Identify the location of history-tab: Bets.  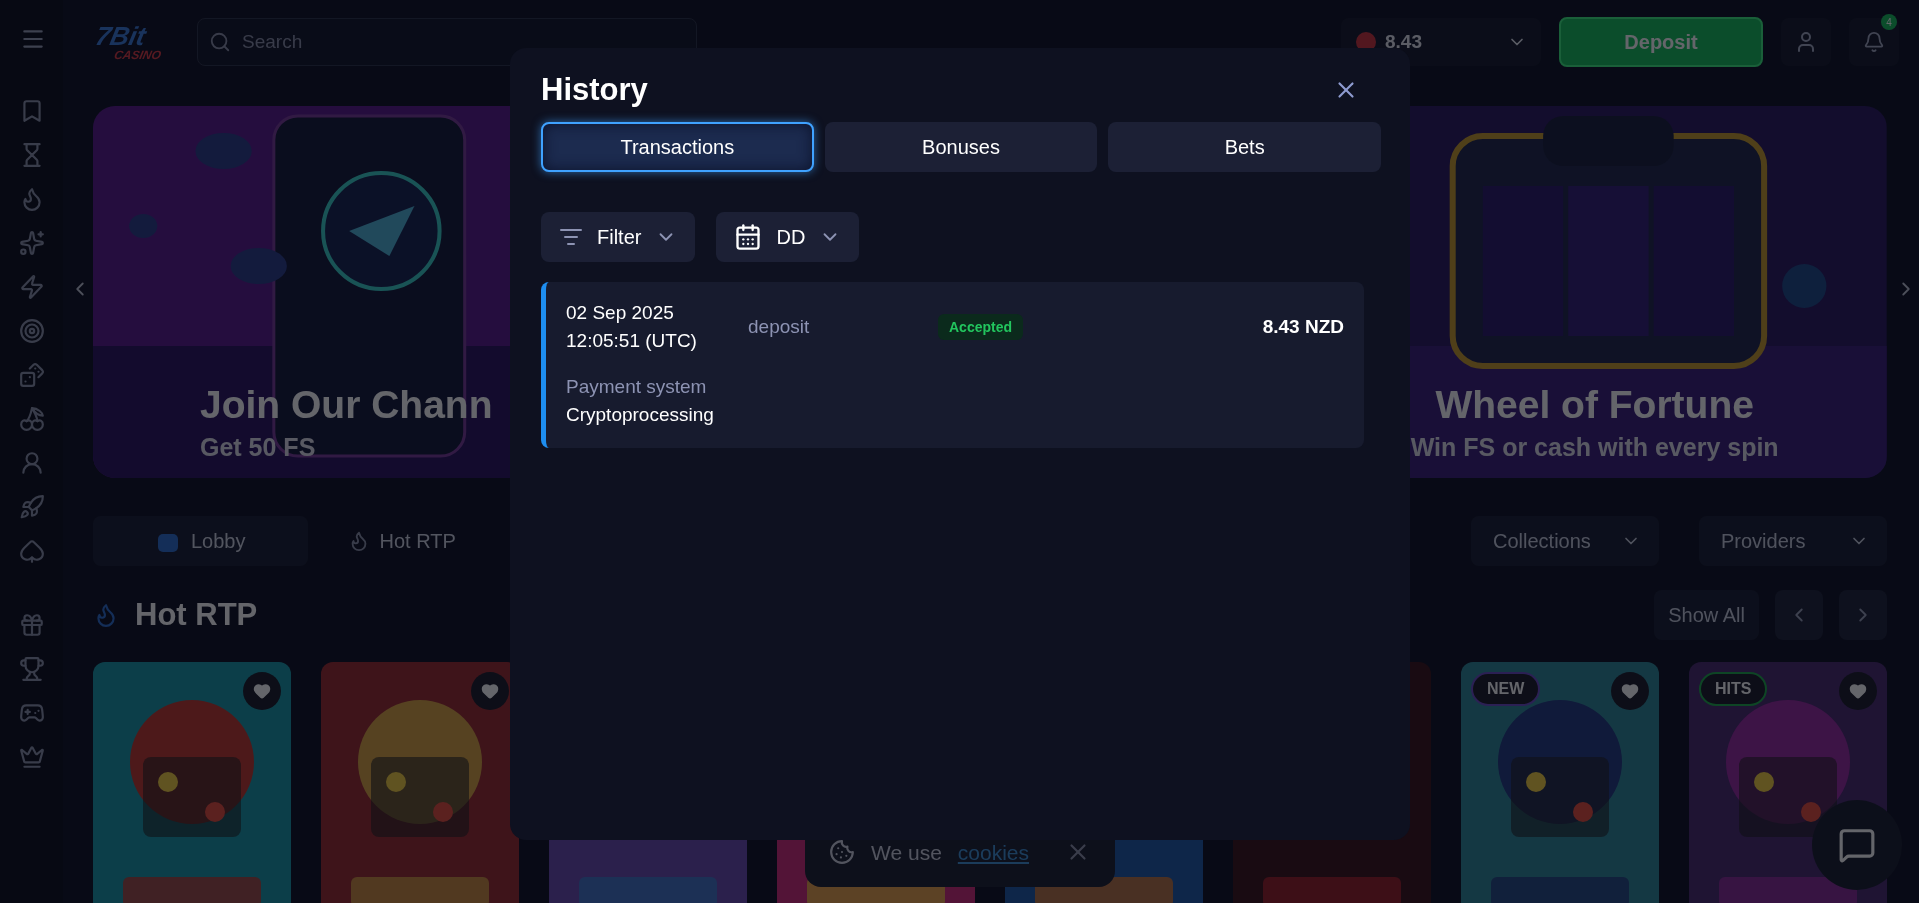
(1244, 147).